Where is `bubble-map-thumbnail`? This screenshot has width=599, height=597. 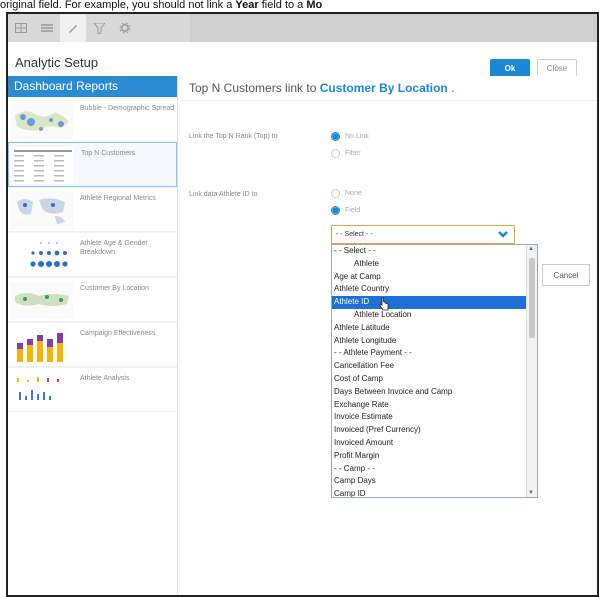 bubble-map-thumbnail is located at coordinates (42, 120).